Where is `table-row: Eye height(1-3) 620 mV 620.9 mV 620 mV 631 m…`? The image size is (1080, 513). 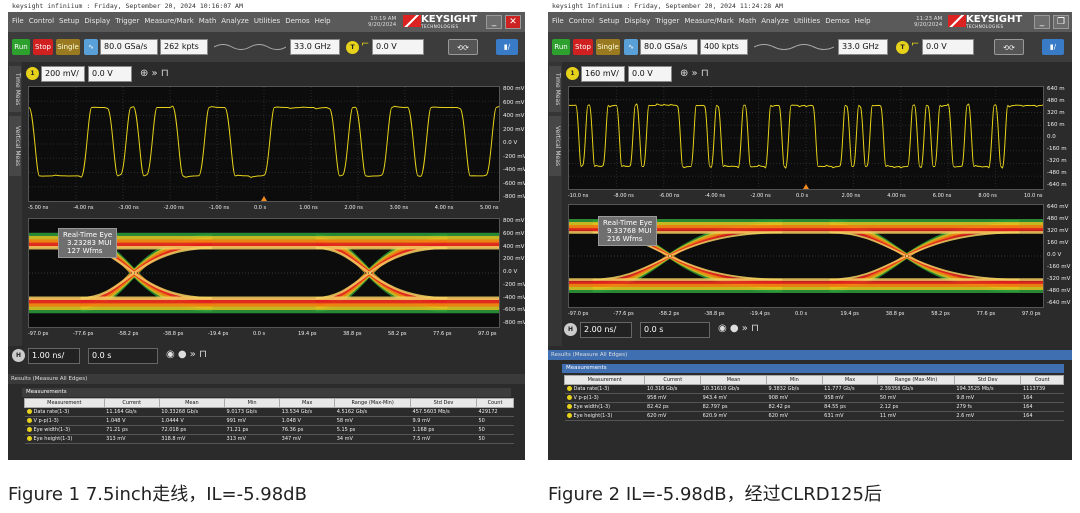
table-row: Eye height(1-3) 620 mV 620.9 mV 620 mV 631 m… is located at coordinates (814, 416).